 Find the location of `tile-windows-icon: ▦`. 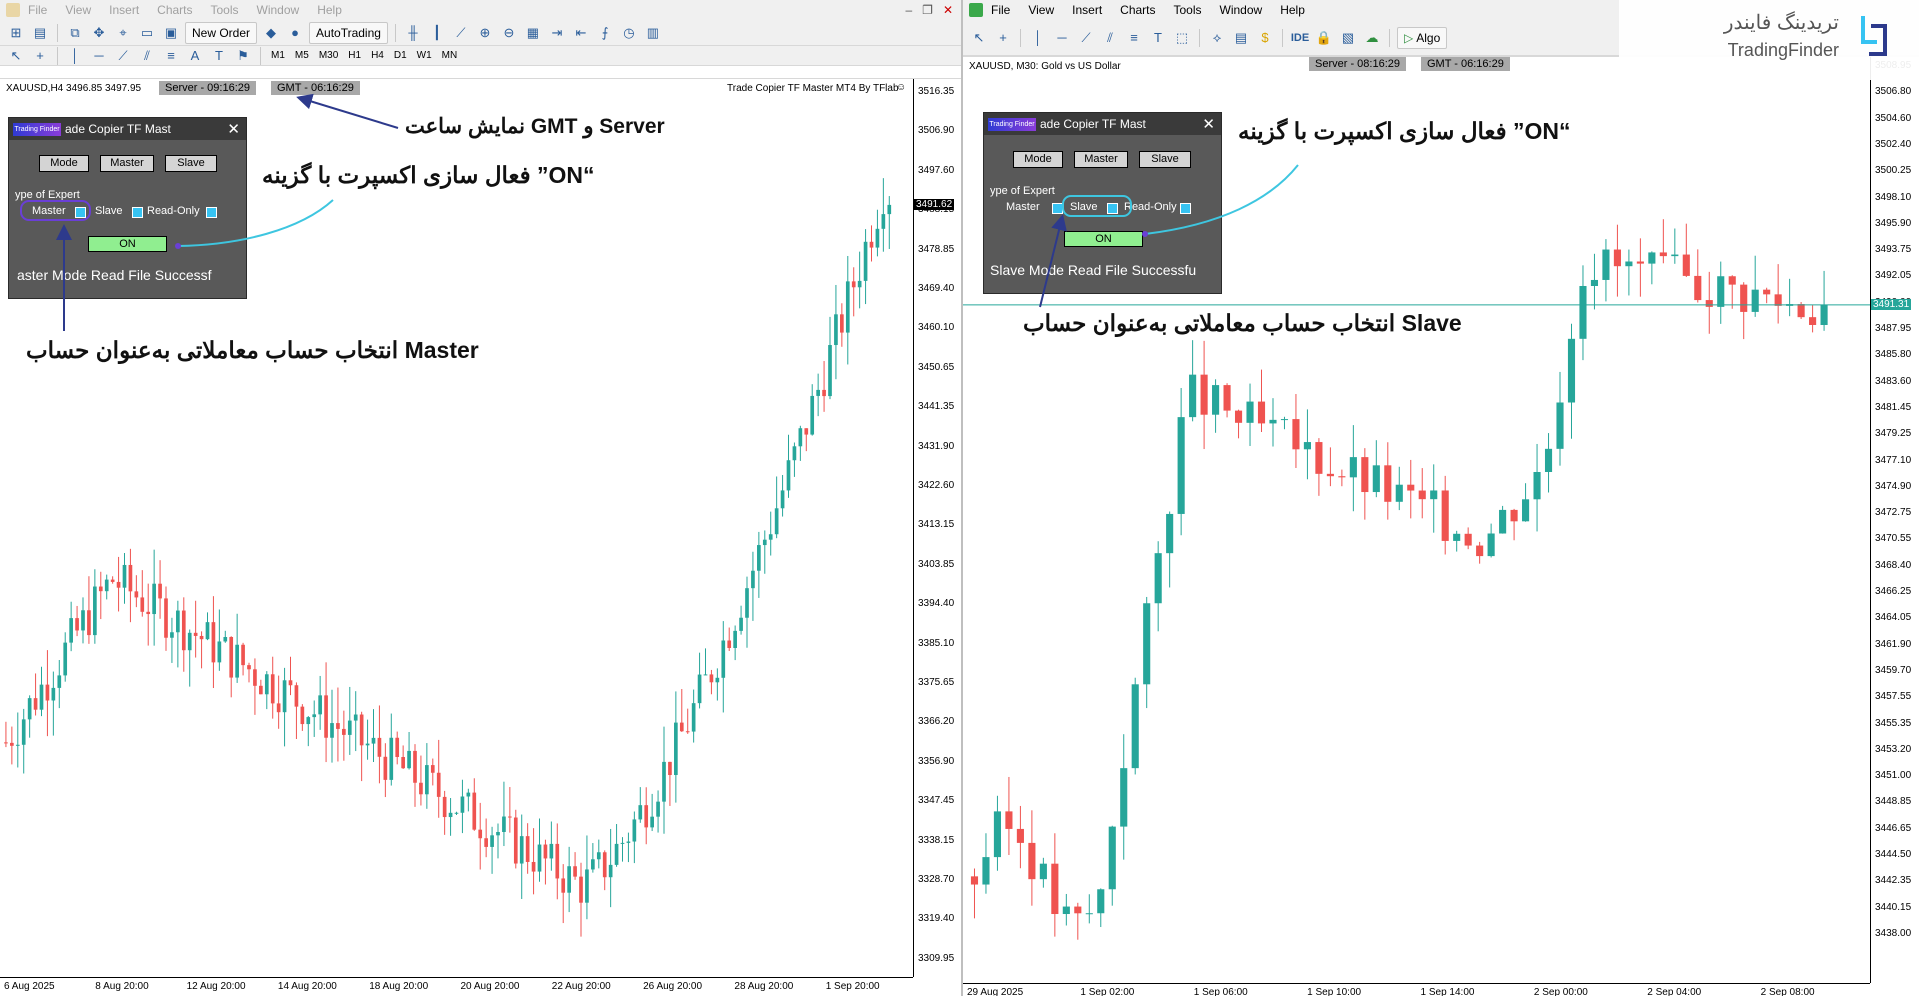

tile-windows-icon: ▦ is located at coordinates (533, 33).